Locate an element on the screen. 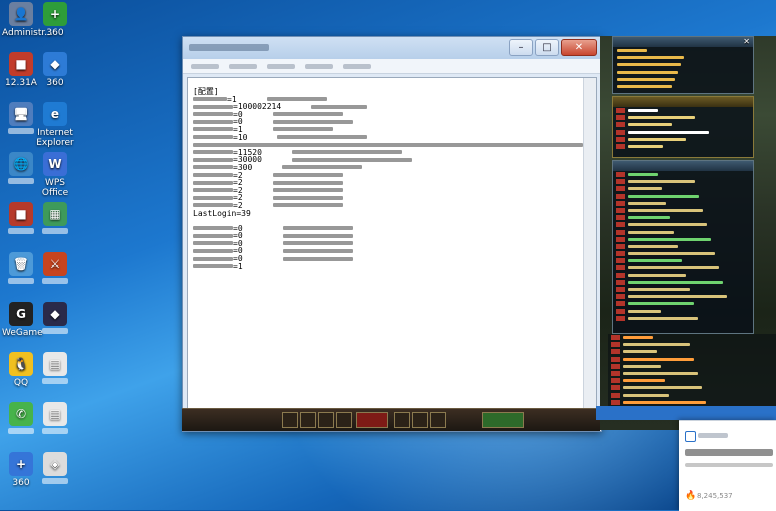  desktop-icon-app4: ▦ is located at coordinates (55, 218).